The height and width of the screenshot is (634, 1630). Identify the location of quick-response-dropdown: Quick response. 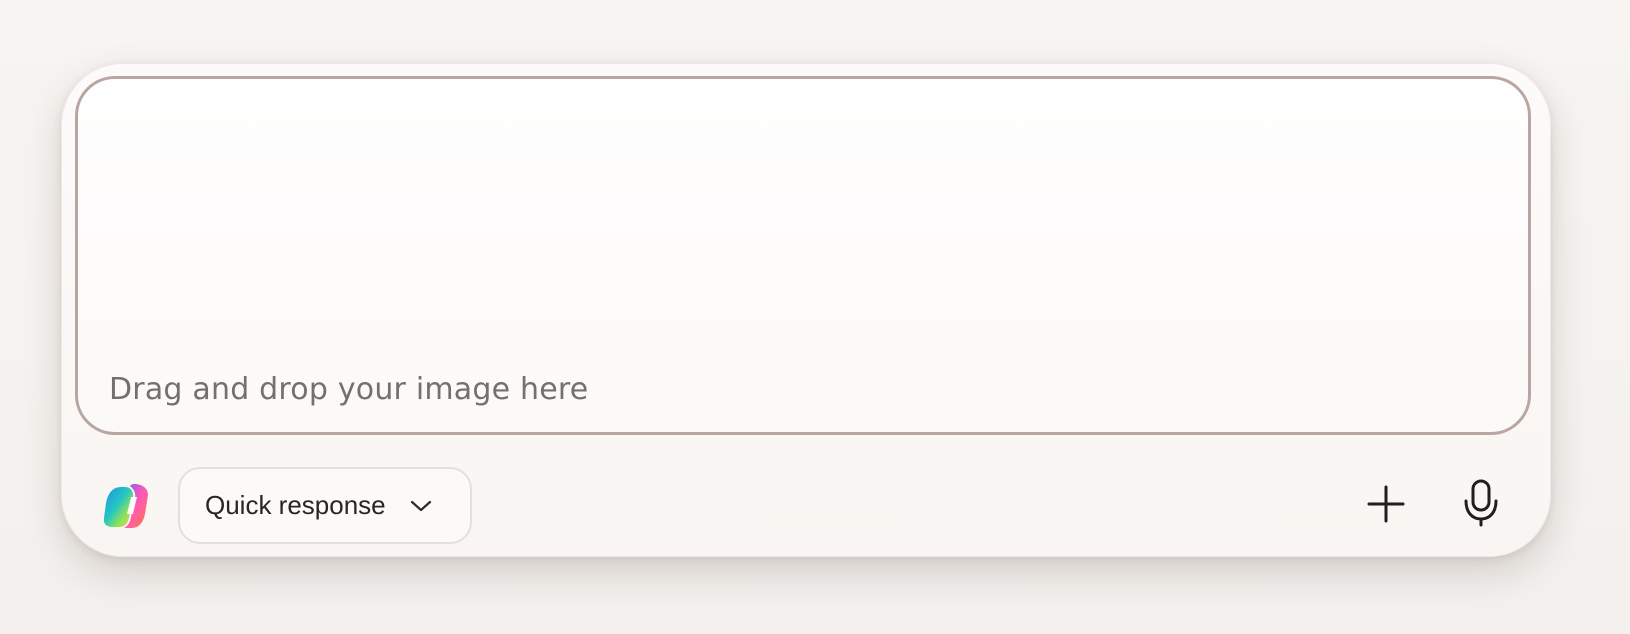
(325, 505).